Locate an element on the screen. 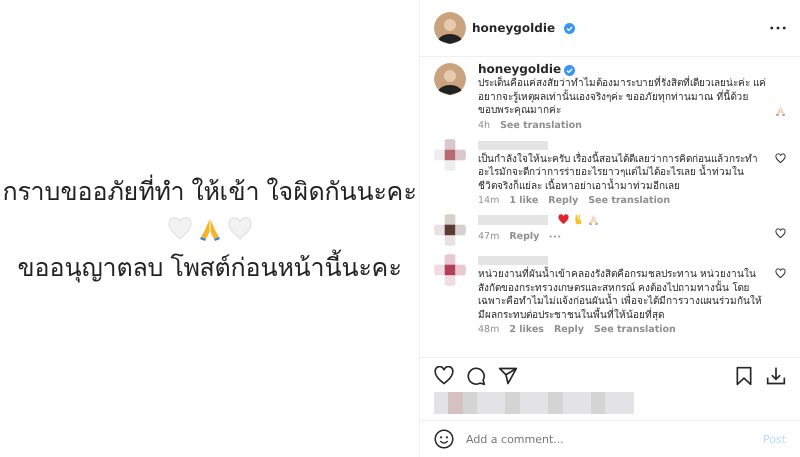 The height and width of the screenshot is (457, 800). photo-caption-line: ขออนุญาตลบ โพสต์ก่อนหน้านี้นะคะ is located at coordinates (210, 266).